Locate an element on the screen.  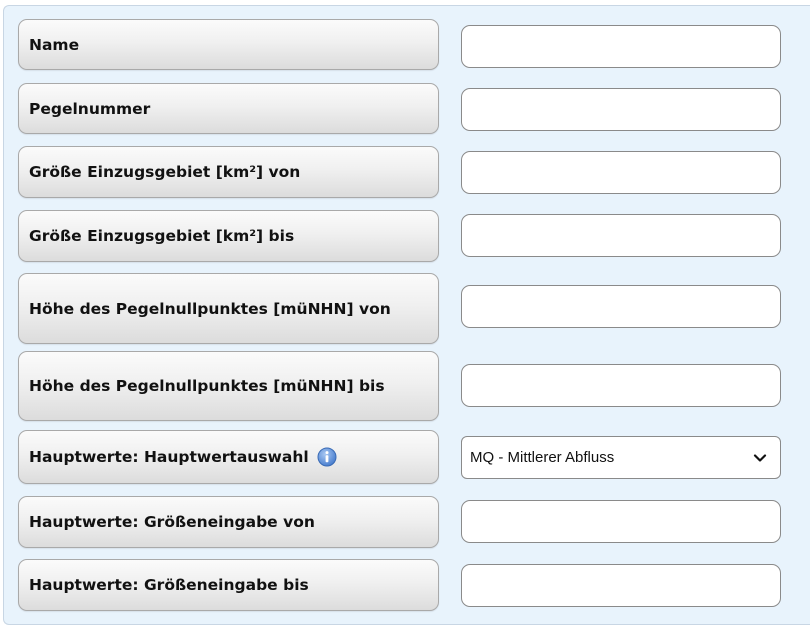
field-label-box: Höhe des Pegelnullpunktes [müNHN] bis is located at coordinates (228, 386).